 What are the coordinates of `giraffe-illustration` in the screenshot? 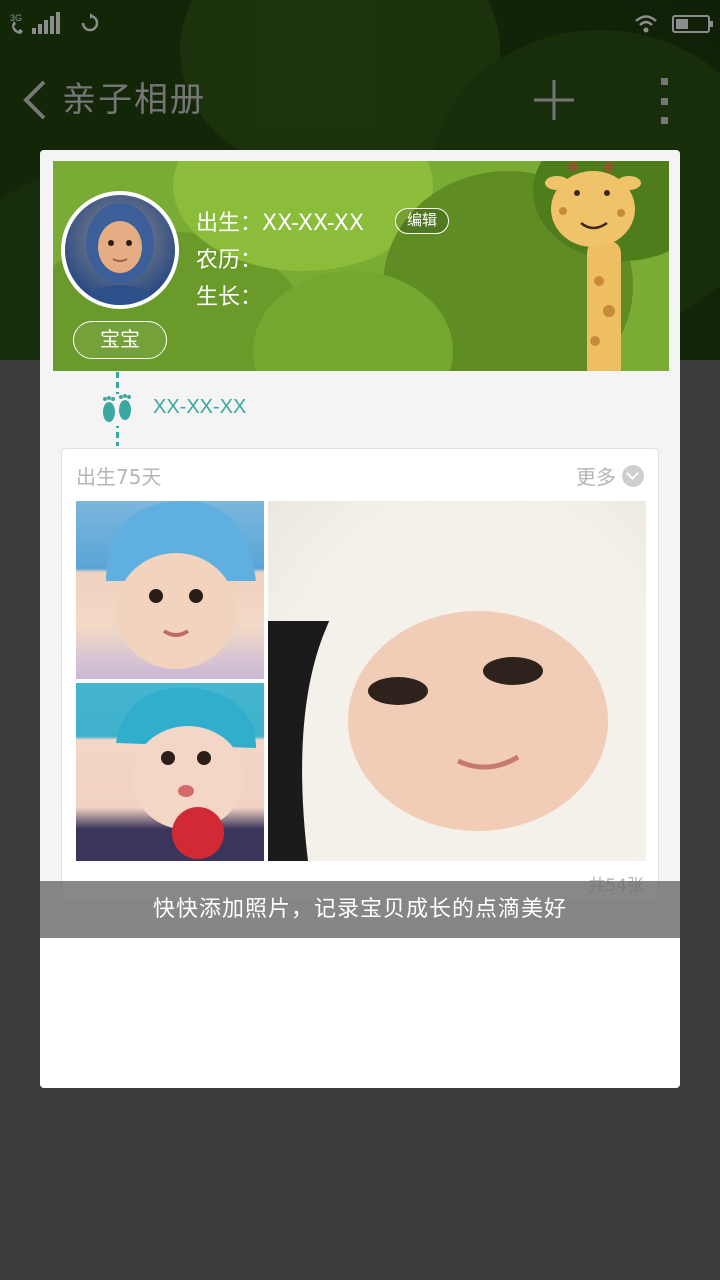 It's located at (593, 266).